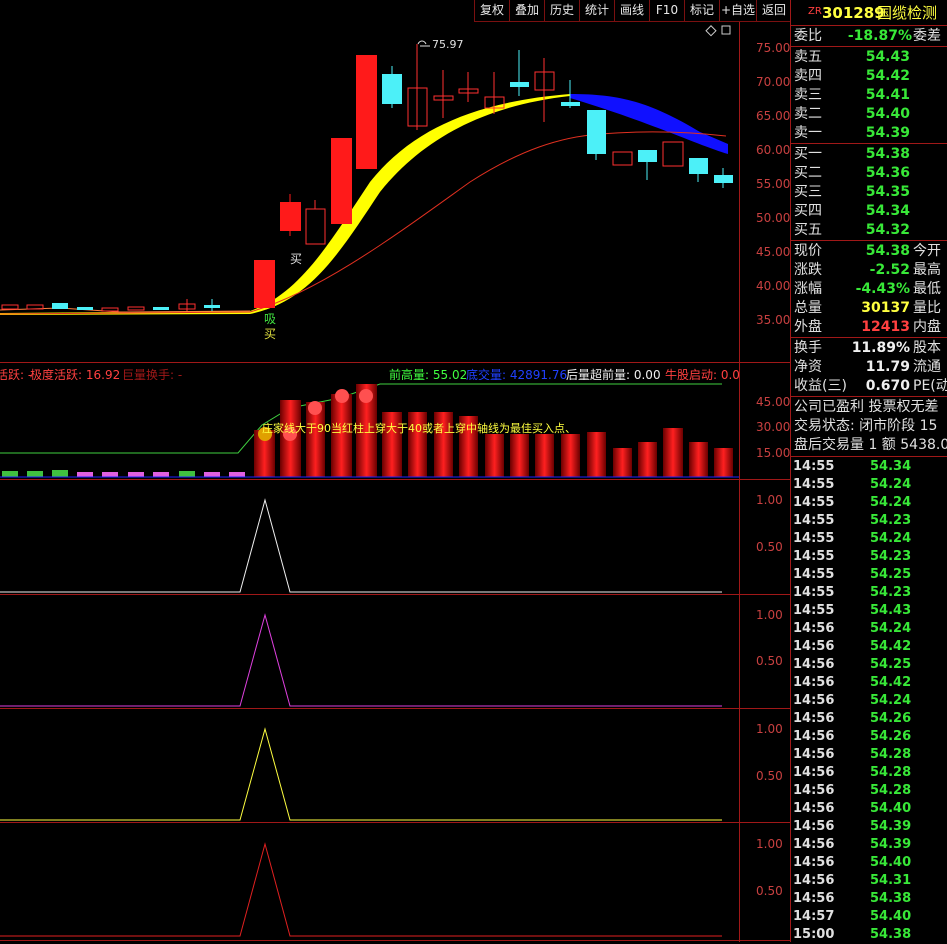 The height and width of the screenshot is (944, 947). Describe the element at coordinates (773, 11) in the screenshot. I see `back-button: 返回` at that location.